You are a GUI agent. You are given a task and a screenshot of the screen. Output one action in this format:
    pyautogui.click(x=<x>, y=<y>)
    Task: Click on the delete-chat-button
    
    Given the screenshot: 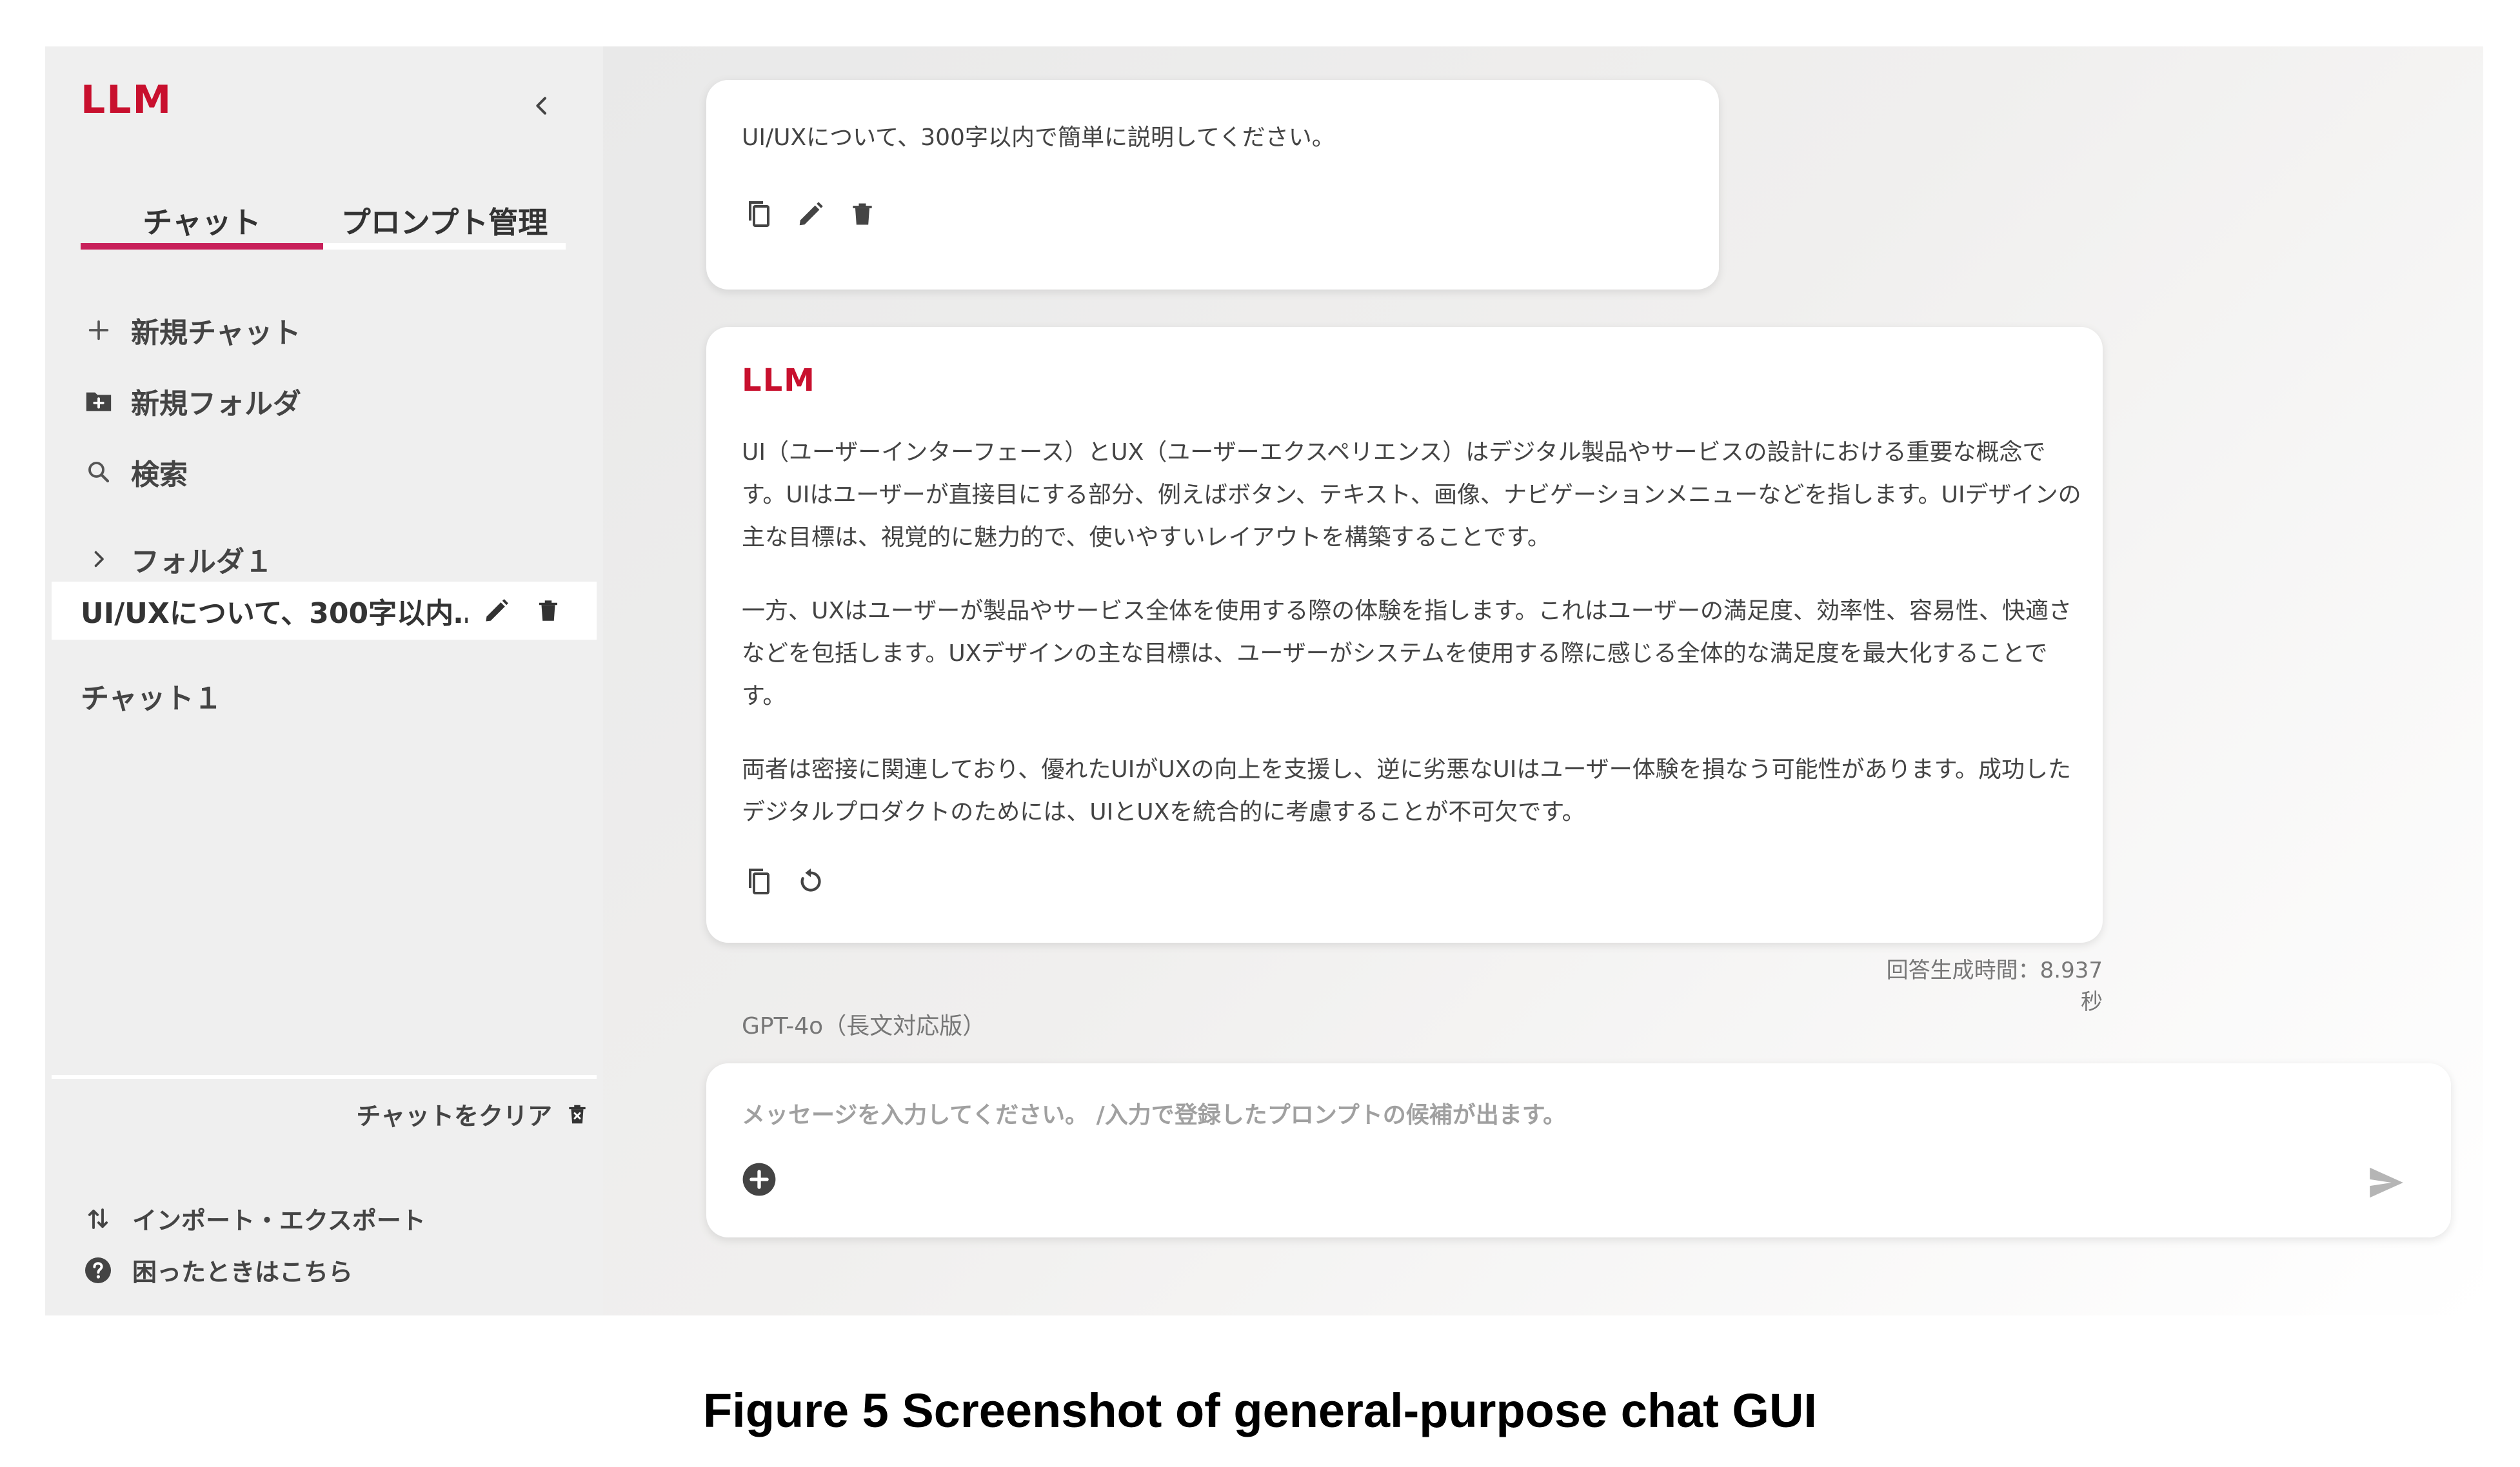 What is the action you would take?
    pyautogui.click(x=548, y=610)
    